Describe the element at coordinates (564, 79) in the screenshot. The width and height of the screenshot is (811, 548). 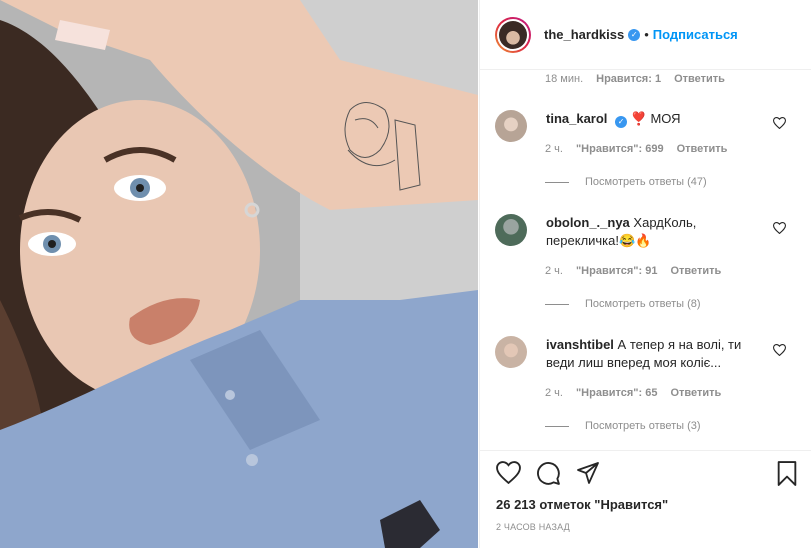
I see `comment-time: 18 мин.` at that location.